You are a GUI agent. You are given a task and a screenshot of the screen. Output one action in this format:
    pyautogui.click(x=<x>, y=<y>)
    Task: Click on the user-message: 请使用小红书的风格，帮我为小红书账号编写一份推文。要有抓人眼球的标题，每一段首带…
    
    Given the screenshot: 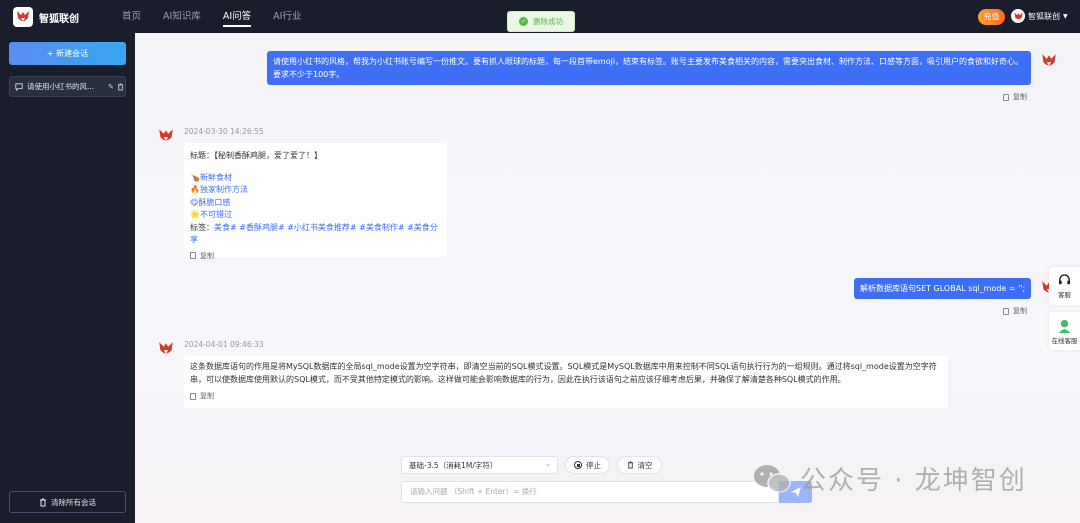 What is the action you would take?
    pyautogui.click(x=649, y=68)
    